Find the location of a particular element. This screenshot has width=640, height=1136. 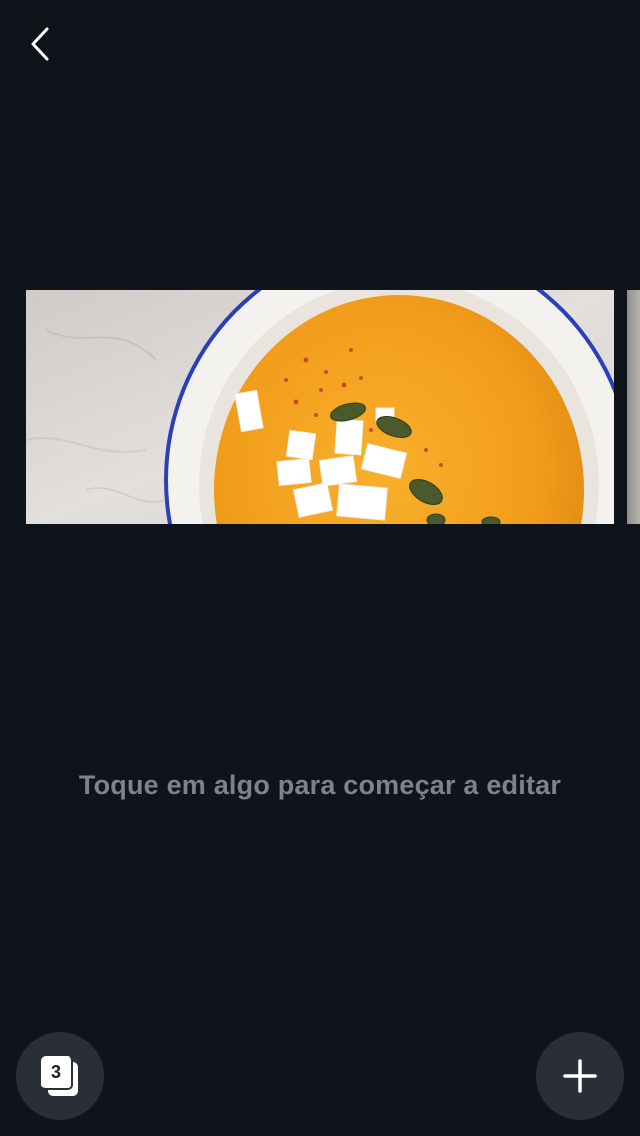

plus-icon is located at coordinates (580, 1076).